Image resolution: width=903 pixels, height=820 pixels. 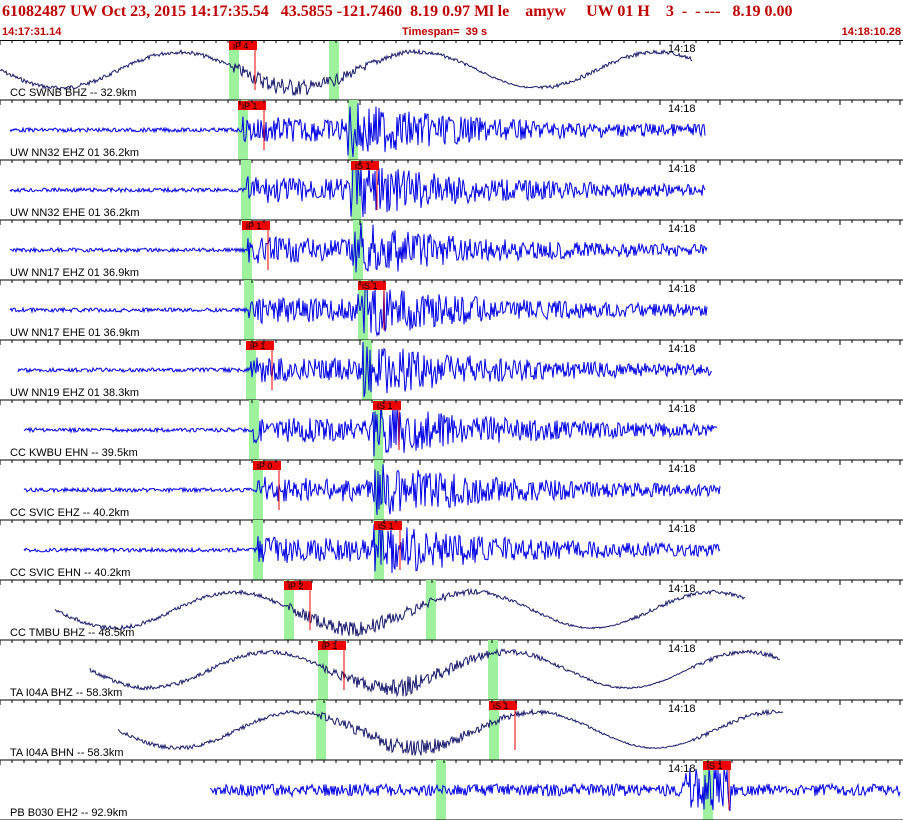 I want to click on trace-station-label: TA I04A BHN -- 58.3km, so click(x=67, y=753).